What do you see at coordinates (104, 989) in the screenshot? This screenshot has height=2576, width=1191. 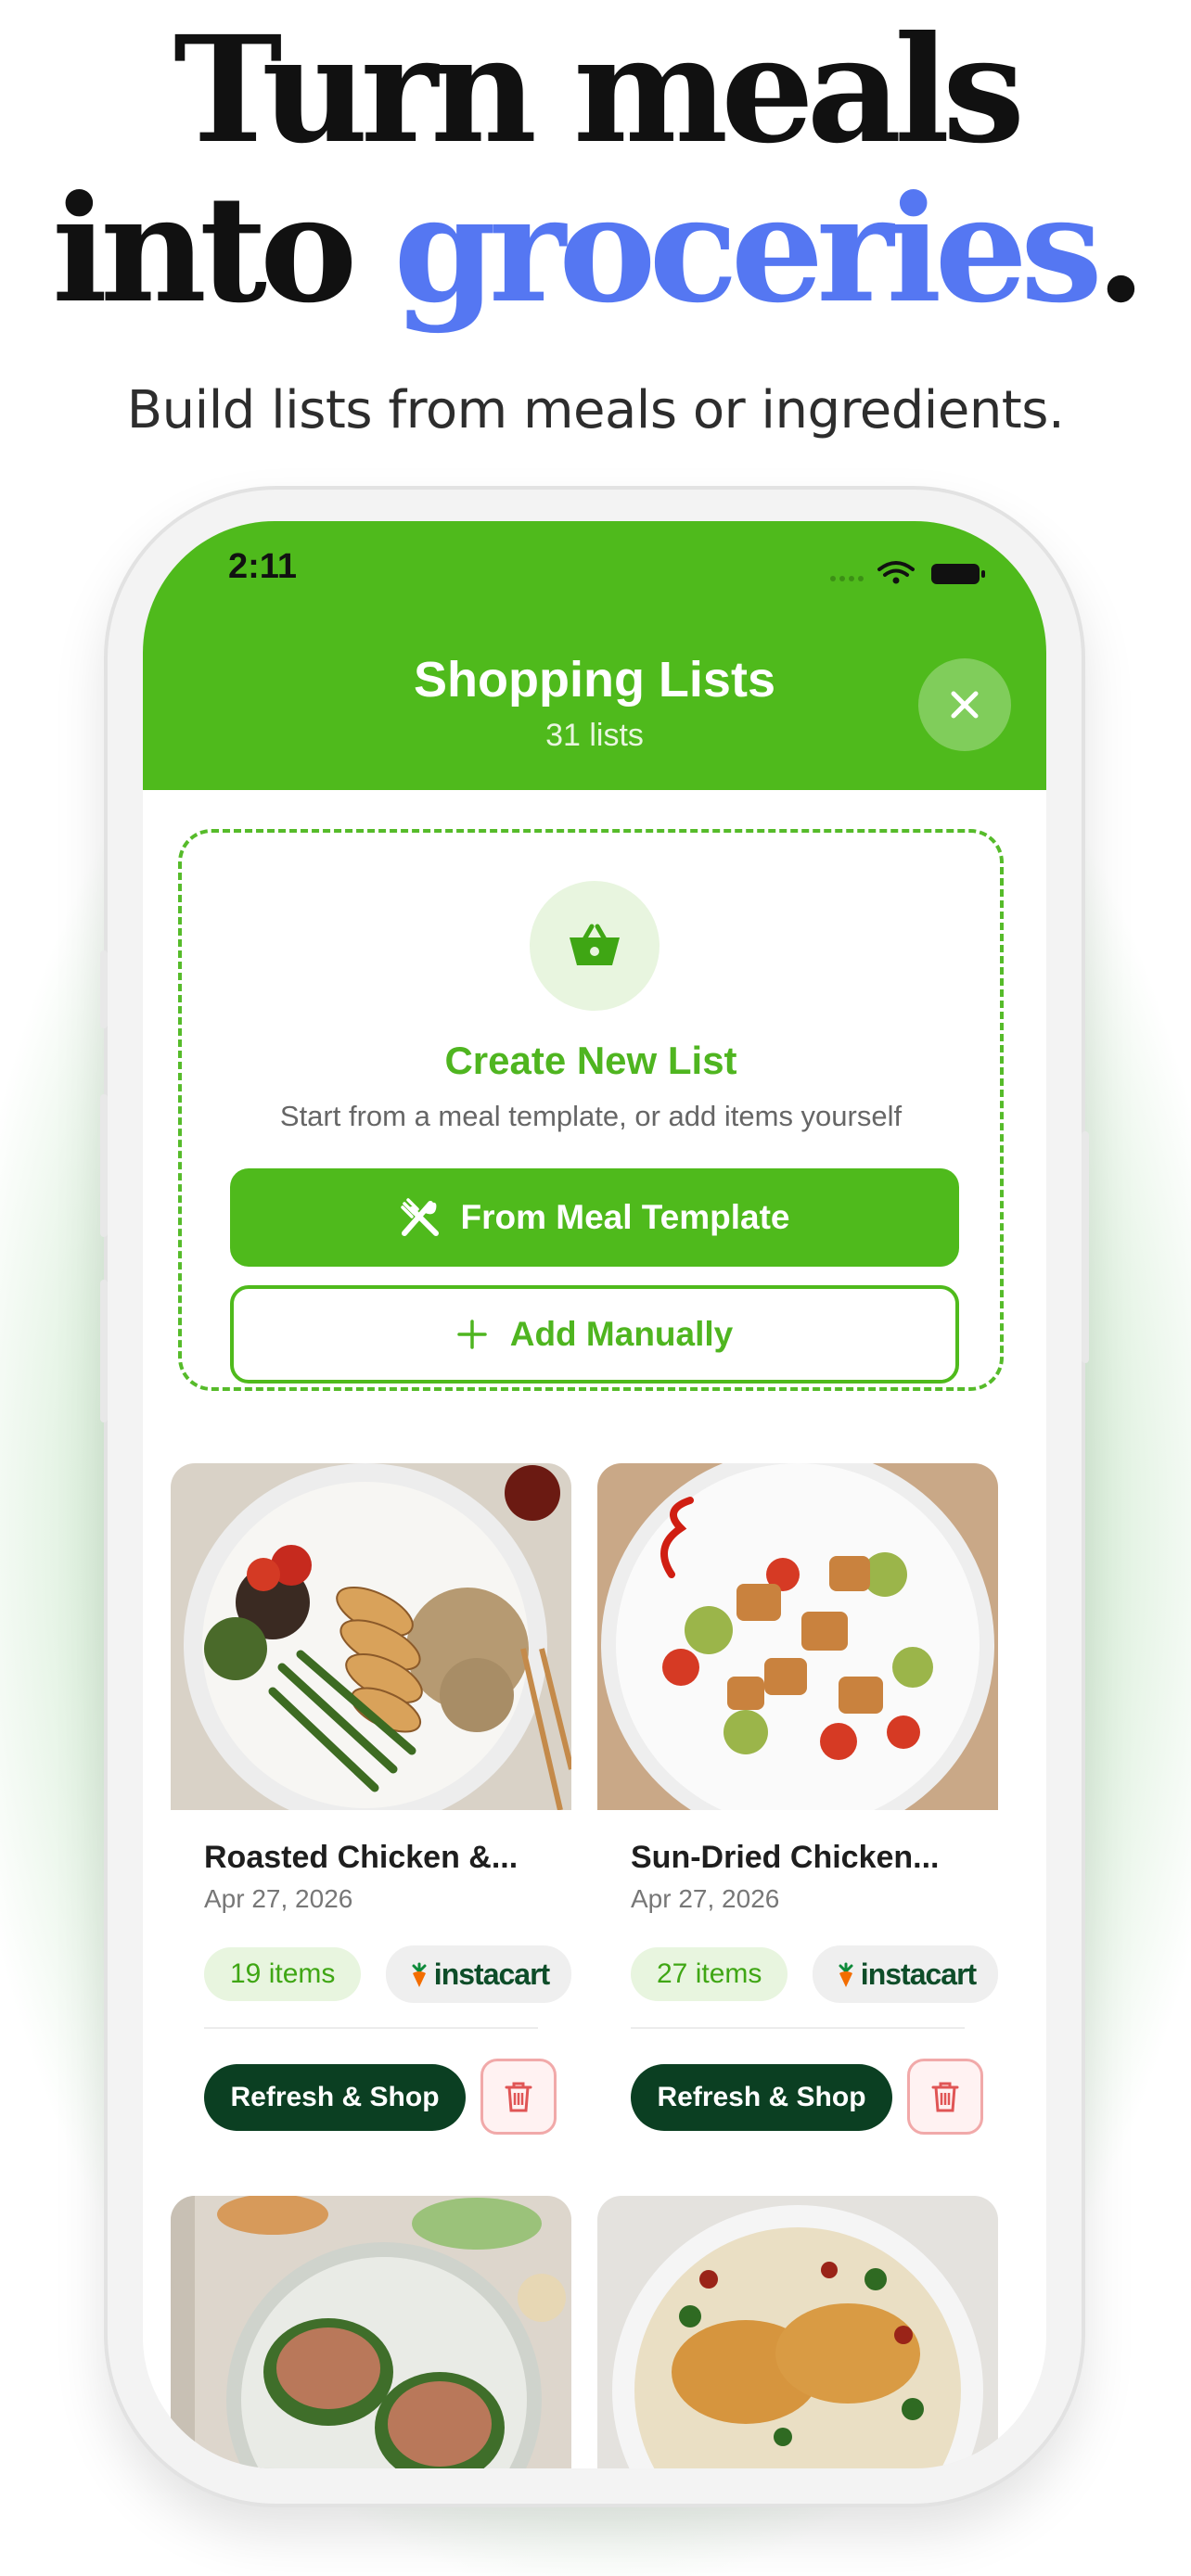 I see `phone-side-button` at bounding box center [104, 989].